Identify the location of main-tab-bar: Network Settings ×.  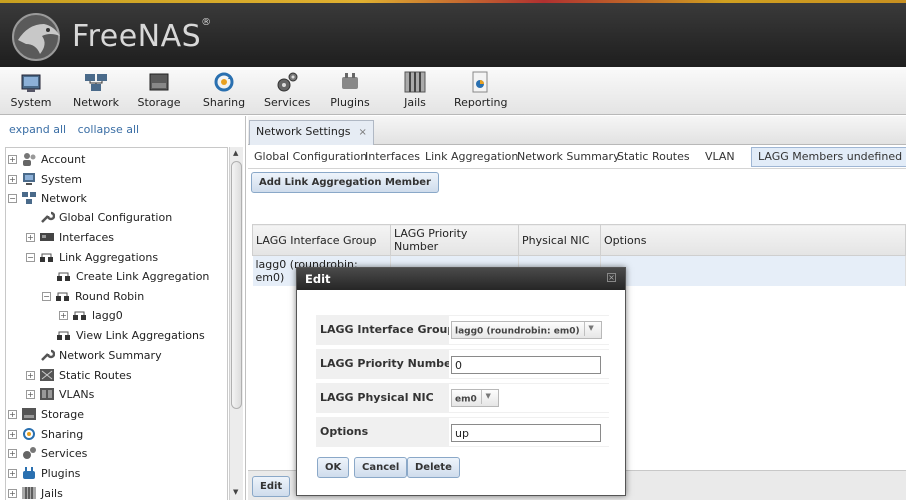
(577, 130).